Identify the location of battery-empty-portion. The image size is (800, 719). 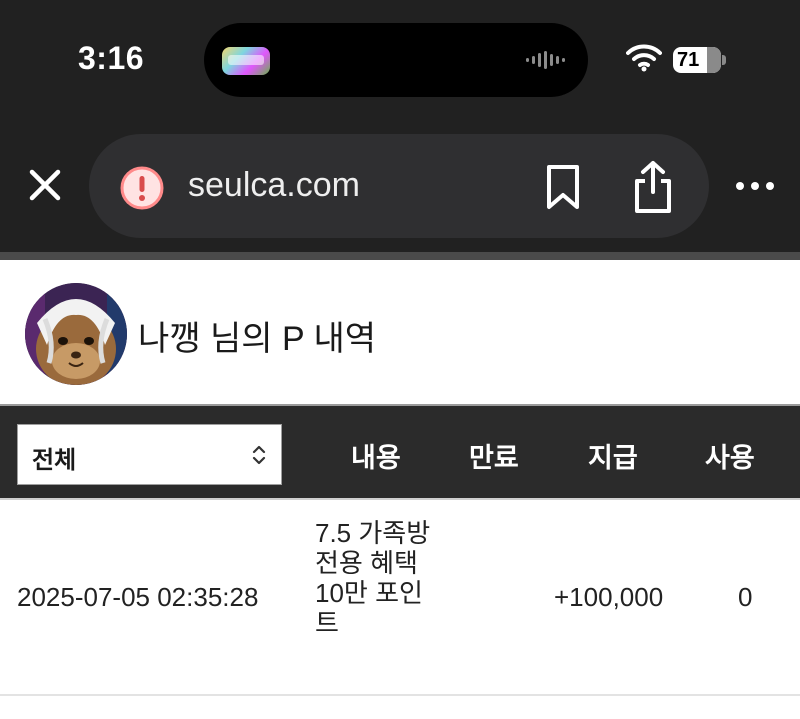
(714, 60).